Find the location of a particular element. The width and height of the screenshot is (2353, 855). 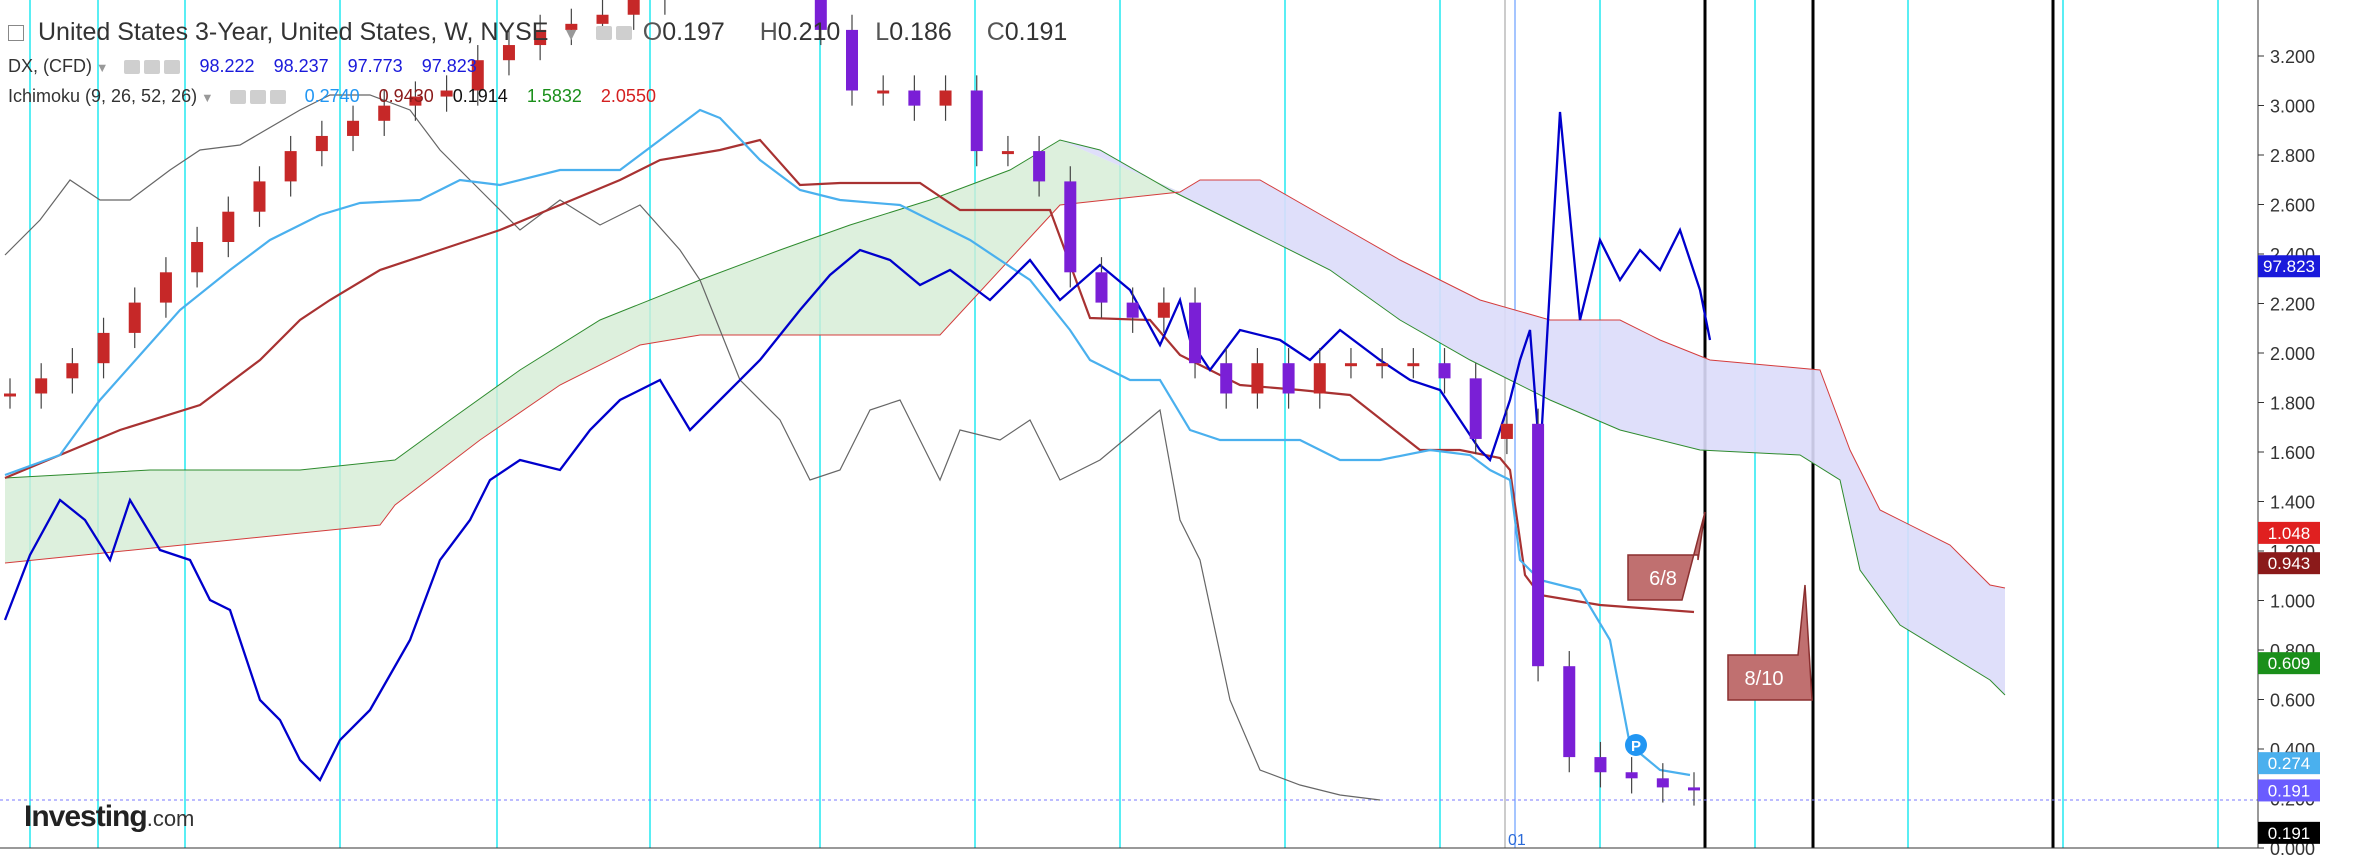

price-label-1: 1.048 is located at coordinates (2289, 533).